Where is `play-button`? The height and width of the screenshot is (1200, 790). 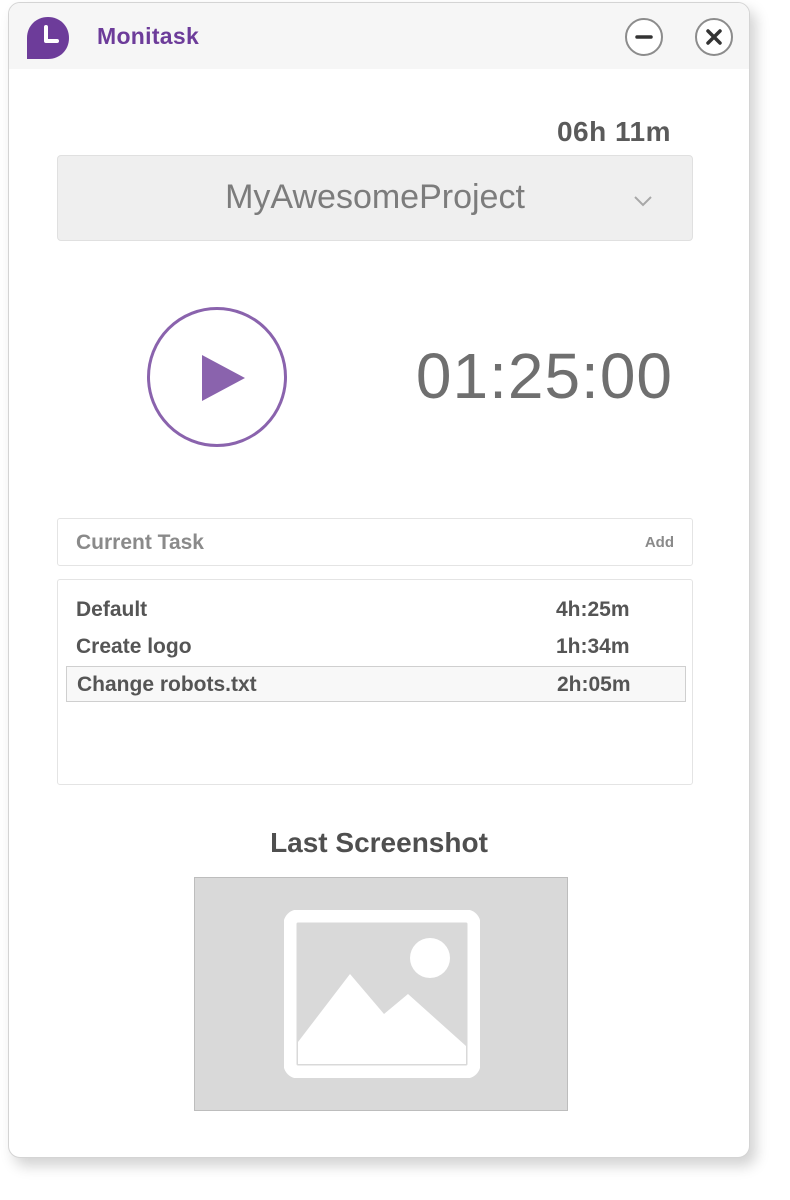 play-button is located at coordinates (217, 377).